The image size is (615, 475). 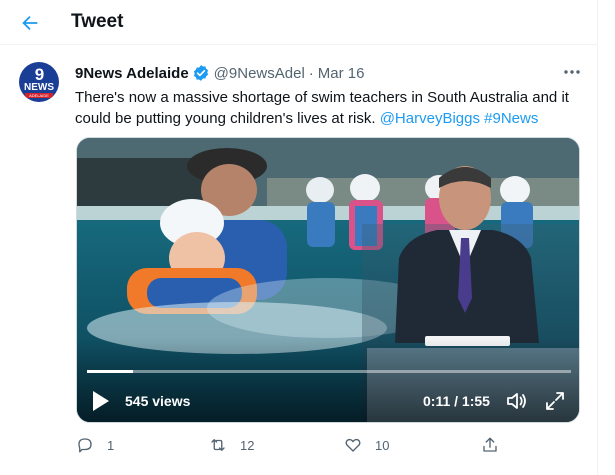 What do you see at coordinates (132, 73) in the screenshot?
I see `display-name: 9News Adelaide` at bounding box center [132, 73].